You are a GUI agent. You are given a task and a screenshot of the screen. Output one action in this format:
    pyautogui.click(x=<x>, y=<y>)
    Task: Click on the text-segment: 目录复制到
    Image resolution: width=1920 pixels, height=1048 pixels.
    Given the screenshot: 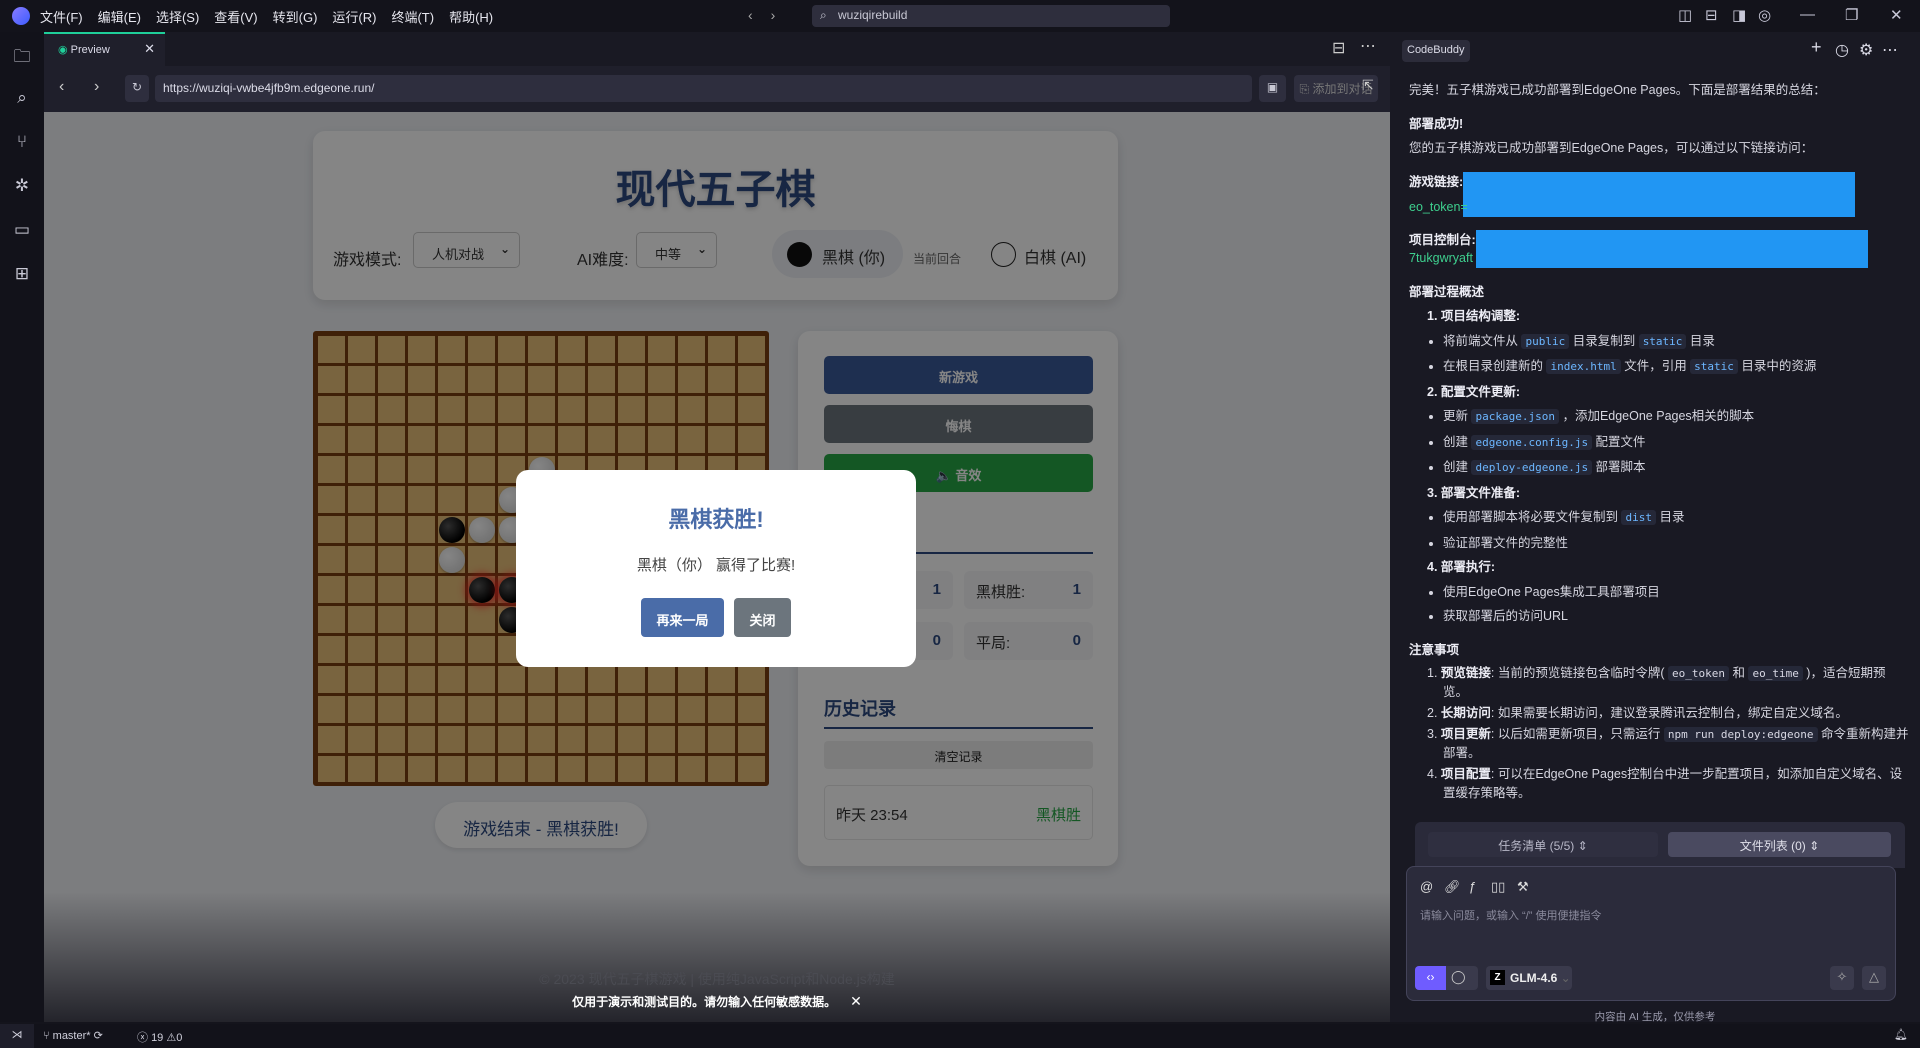 What is the action you would take?
    pyautogui.click(x=1604, y=340)
    